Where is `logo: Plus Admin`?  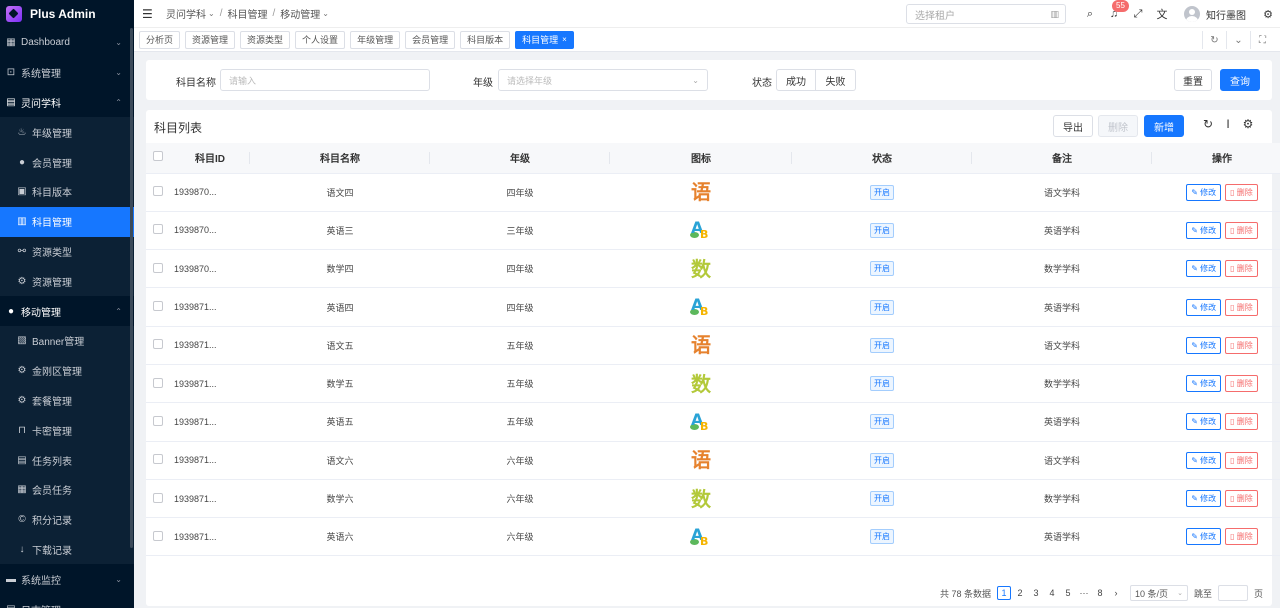
logo: Plus Admin is located at coordinates (67, 14).